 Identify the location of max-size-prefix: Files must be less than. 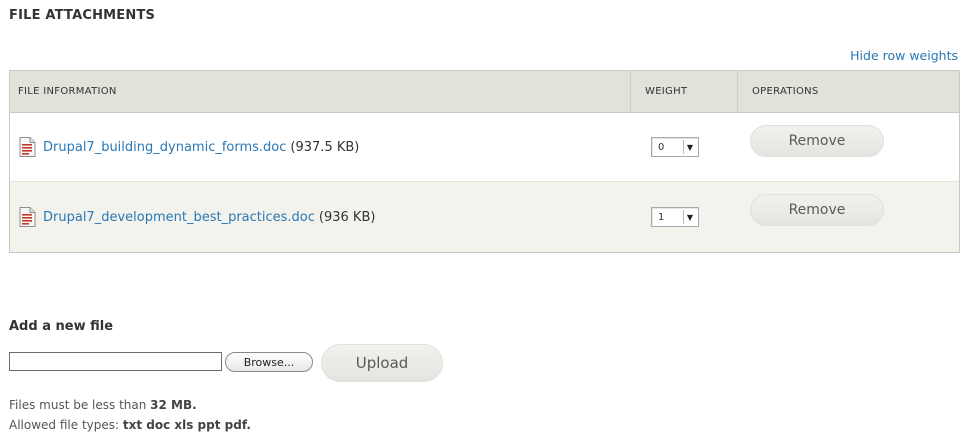
(80, 405).